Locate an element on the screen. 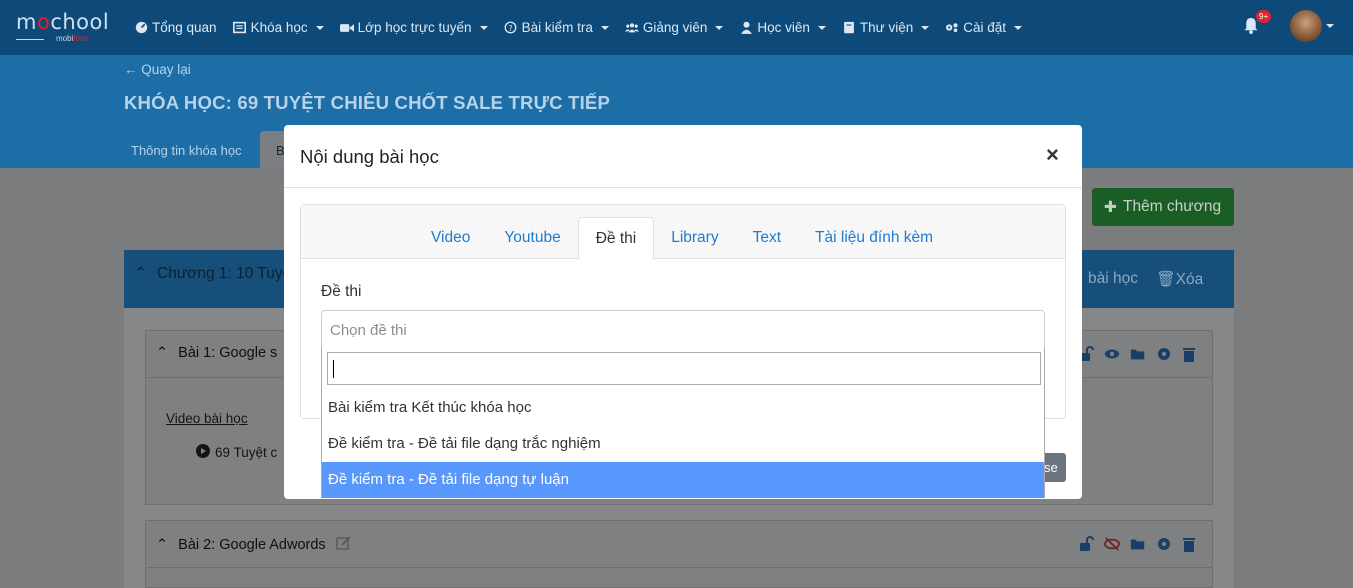  exam-field-label: Đề thi is located at coordinates (341, 291).